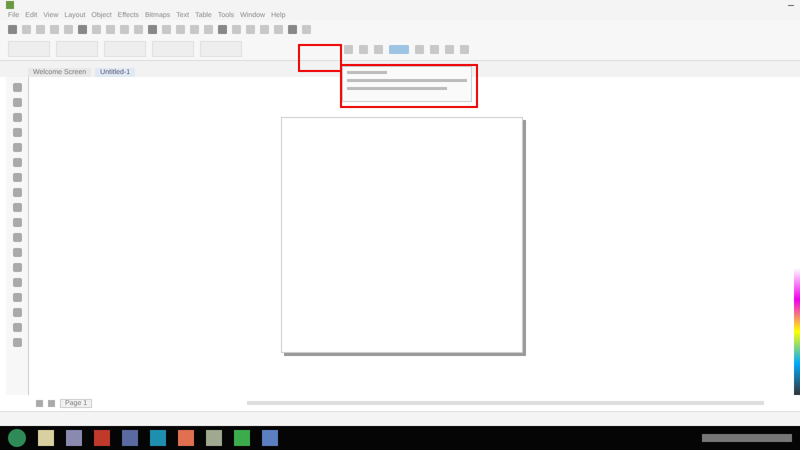  I want to click on page-first-icon, so click(39, 403).